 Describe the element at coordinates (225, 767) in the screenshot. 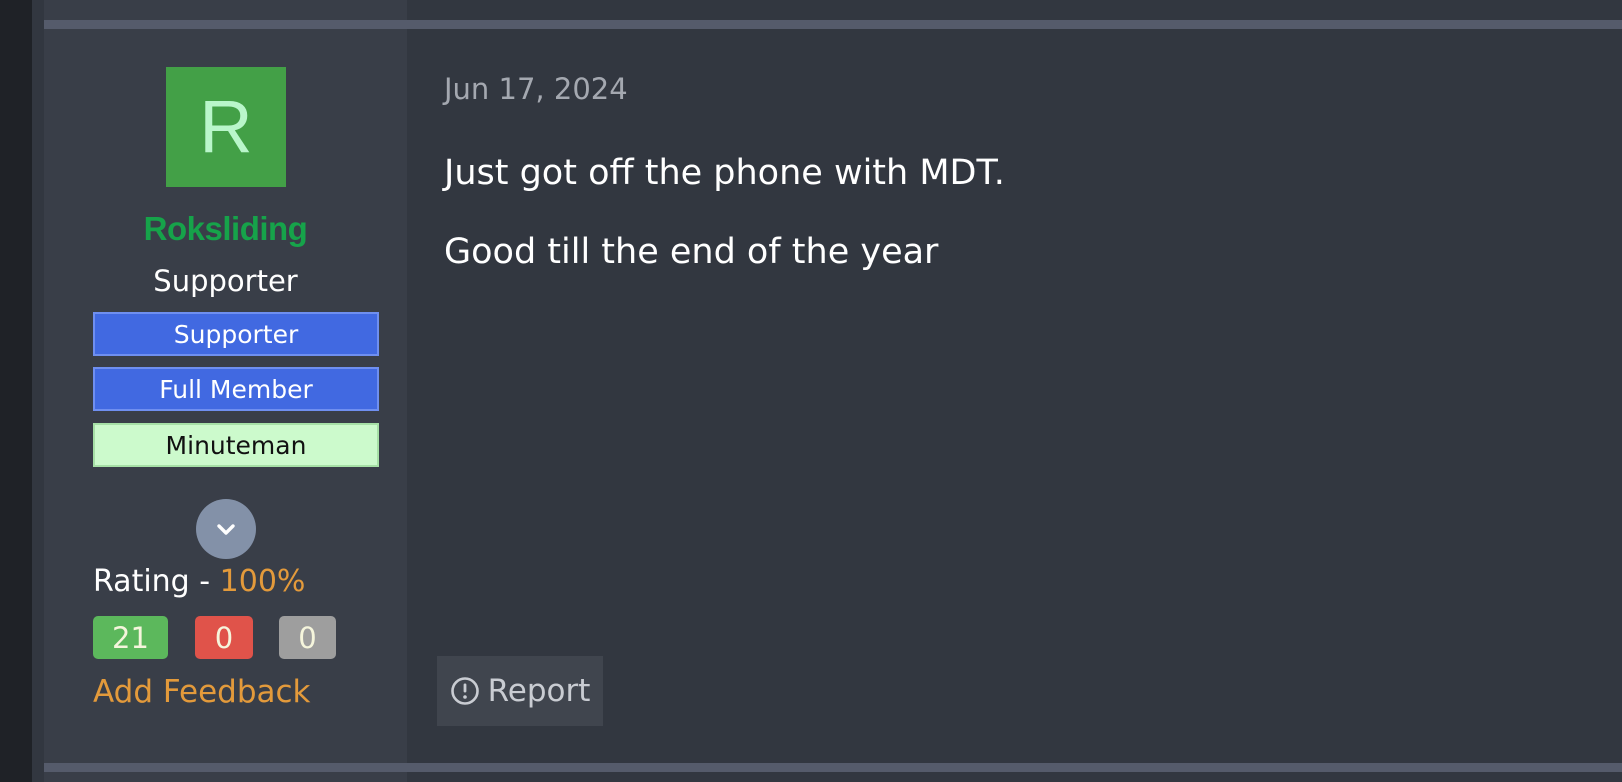

I see `sidebar-divider-bottom` at that location.